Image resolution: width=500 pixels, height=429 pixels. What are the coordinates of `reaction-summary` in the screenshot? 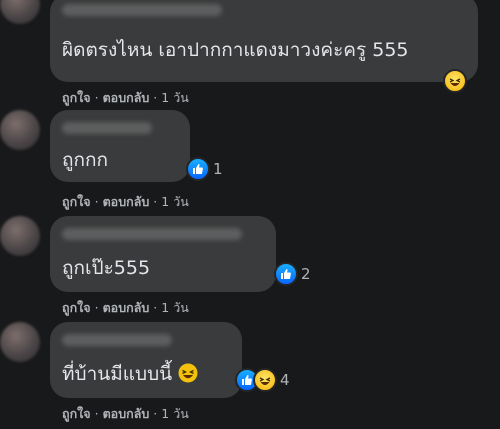 It's located at (455, 81).